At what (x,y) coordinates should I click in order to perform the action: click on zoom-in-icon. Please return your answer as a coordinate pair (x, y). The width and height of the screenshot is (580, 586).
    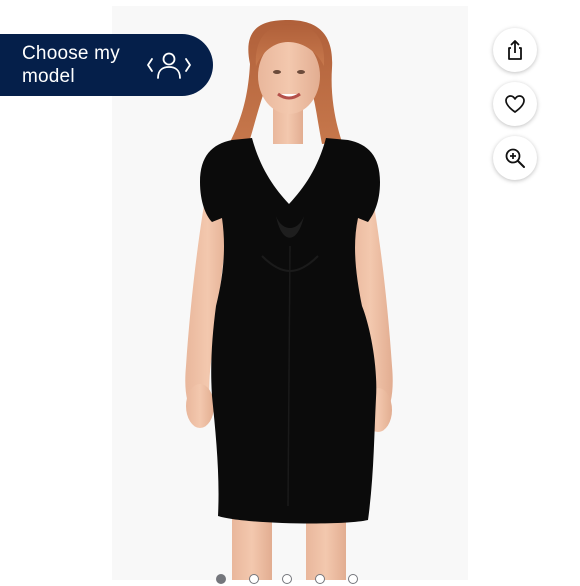
    Looking at the image, I should click on (515, 158).